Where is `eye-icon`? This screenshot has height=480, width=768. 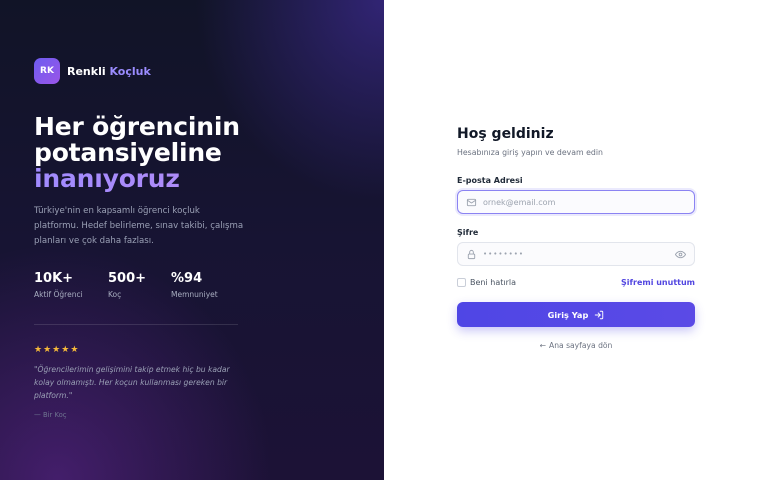 eye-icon is located at coordinates (680, 254).